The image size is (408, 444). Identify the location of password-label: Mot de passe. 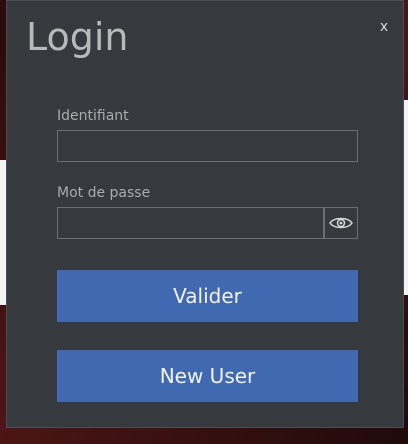
(104, 193).